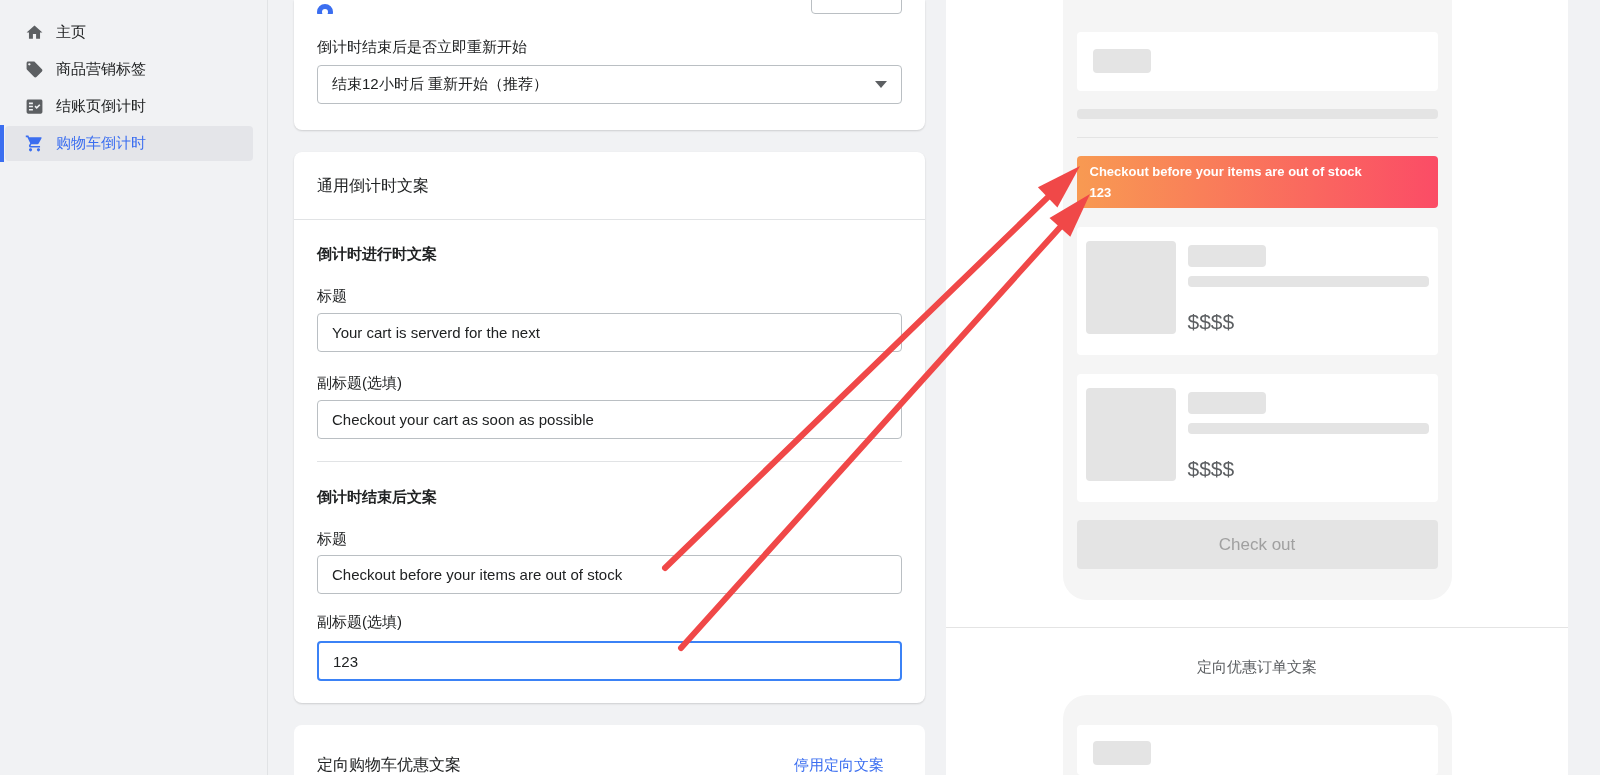 This screenshot has width=1600, height=775. What do you see at coordinates (1101, 193) in the screenshot?
I see `banner-subtitle: 123` at bounding box center [1101, 193].